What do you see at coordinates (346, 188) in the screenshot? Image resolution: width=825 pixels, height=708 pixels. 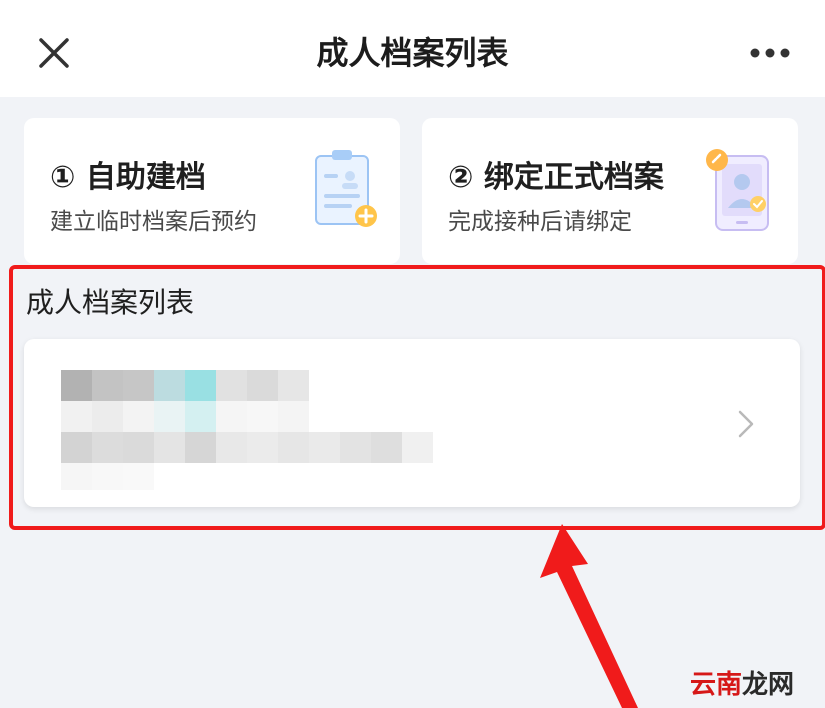 I see `clipboard-add-icon` at bounding box center [346, 188].